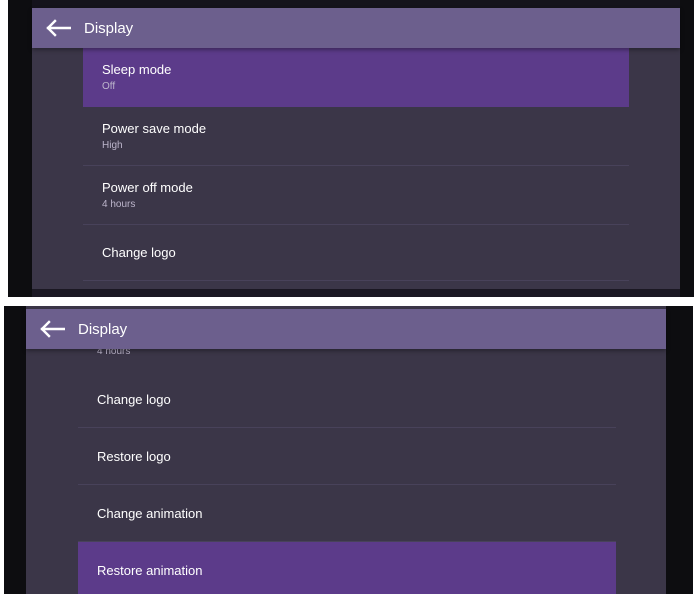 The height and width of the screenshot is (594, 695). What do you see at coordinates (347, 456) in the screenshot?
I see `list-item-restore-logo: Restore logo` at bounding box center [347, 456].